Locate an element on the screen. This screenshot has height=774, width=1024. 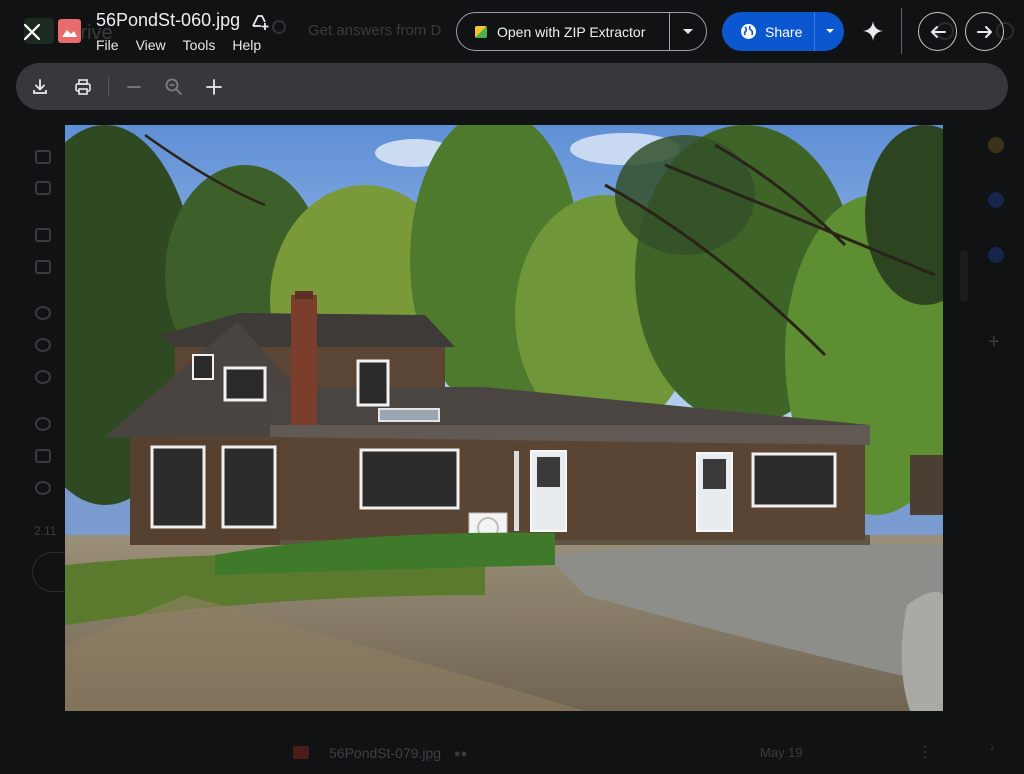
open-with-dropdown-button is located at coordinates (688, 31).